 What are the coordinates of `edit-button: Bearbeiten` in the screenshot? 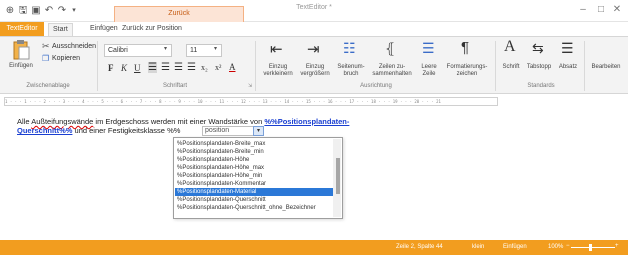 It's located at (606, 62).